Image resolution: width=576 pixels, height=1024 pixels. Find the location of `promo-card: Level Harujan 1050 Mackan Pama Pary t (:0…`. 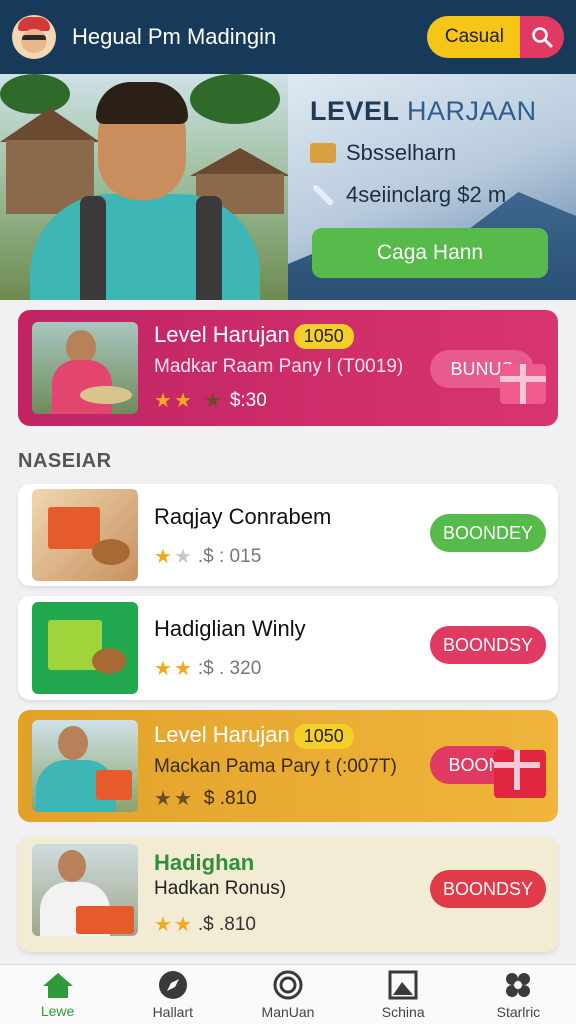

promo-card: Level Harujan 1050 Mackan Pama Pary t (:0… is located at coordinates (288, 766).